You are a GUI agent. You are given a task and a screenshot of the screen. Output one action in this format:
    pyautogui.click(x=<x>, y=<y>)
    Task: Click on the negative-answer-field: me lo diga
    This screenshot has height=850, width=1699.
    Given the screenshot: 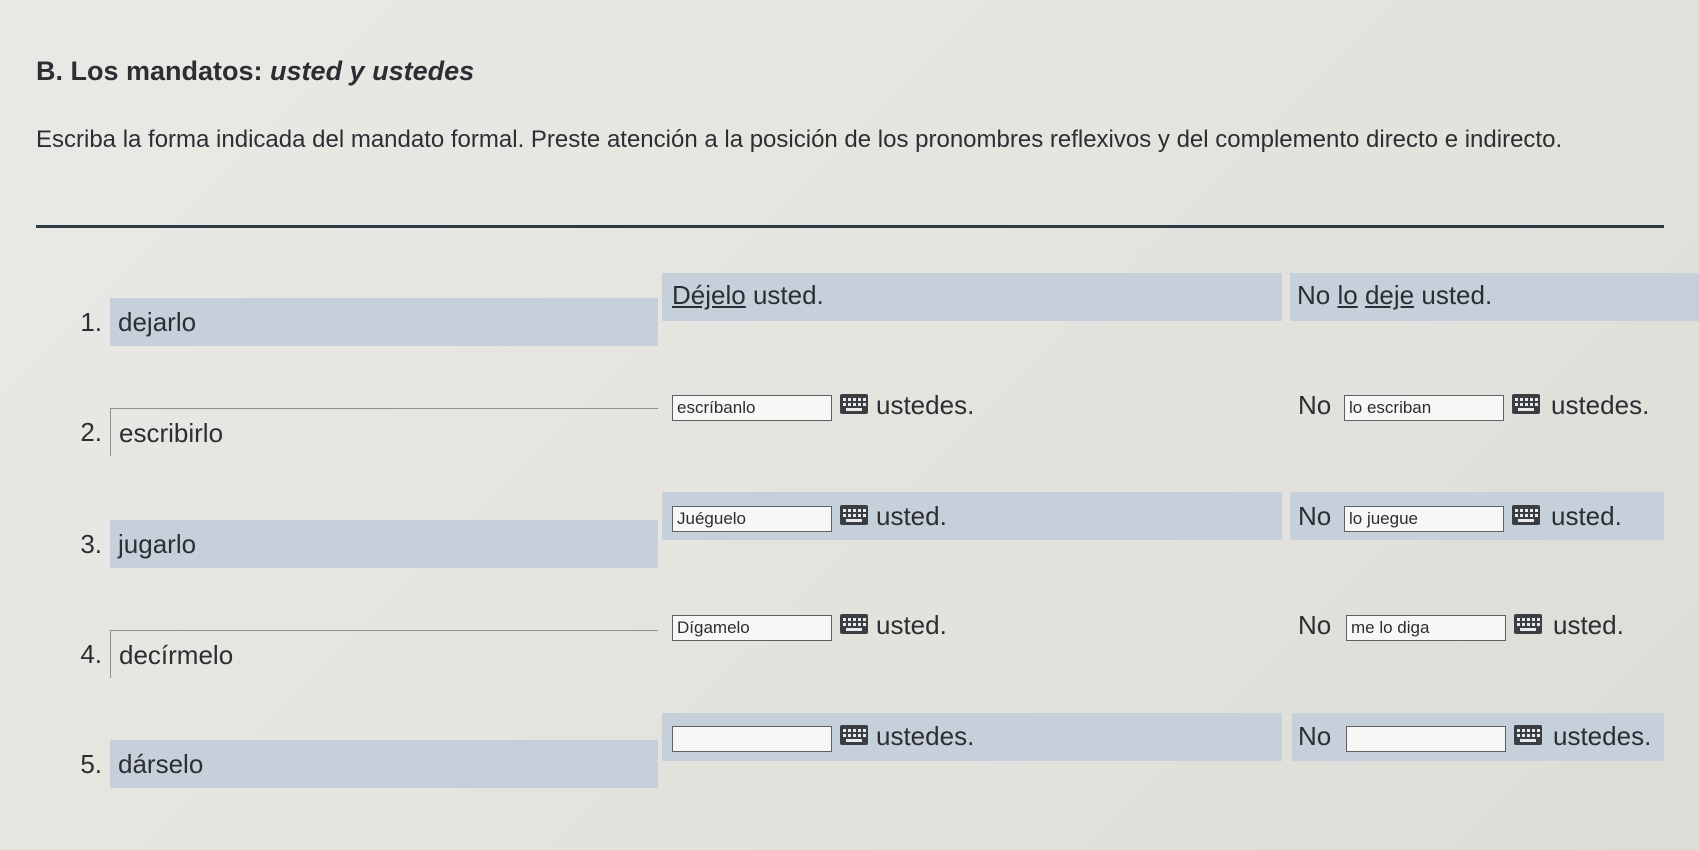 What is the action you would take?
    pyautogui.click(x=1426, y=628)
    